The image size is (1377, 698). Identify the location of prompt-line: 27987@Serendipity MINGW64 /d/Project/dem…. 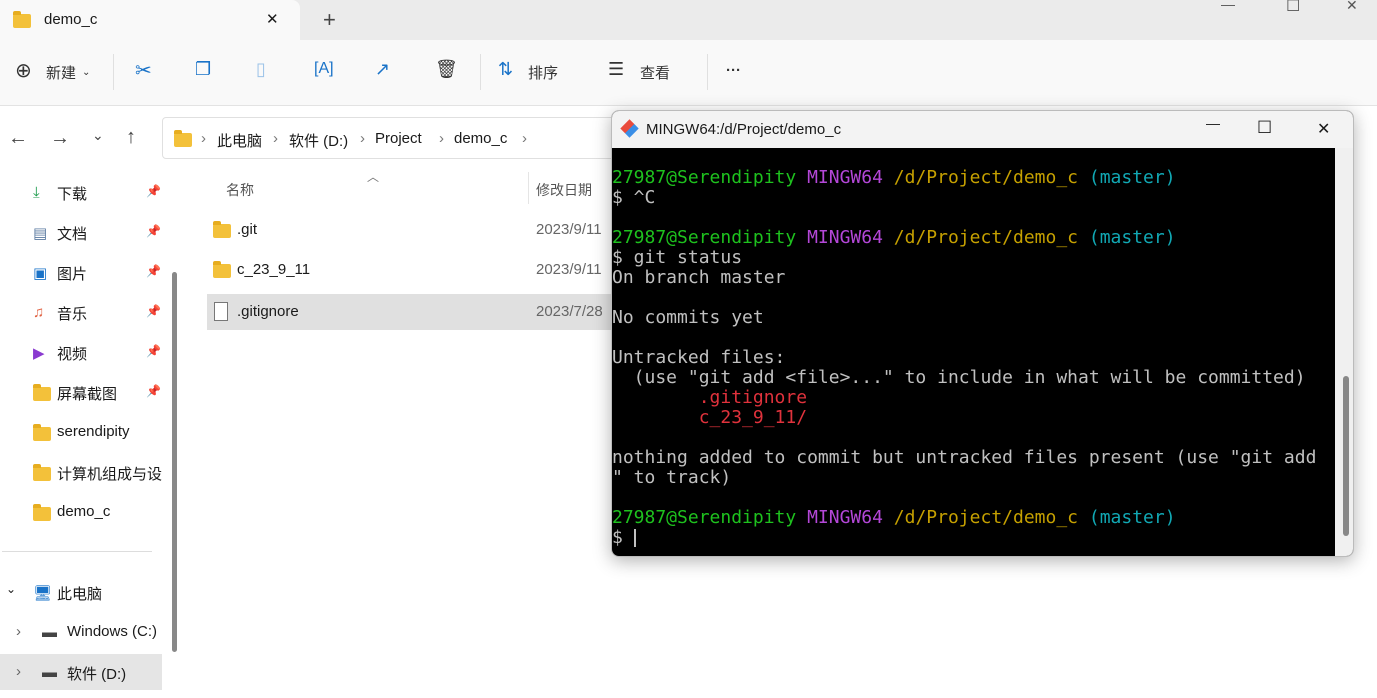
(894, 177).